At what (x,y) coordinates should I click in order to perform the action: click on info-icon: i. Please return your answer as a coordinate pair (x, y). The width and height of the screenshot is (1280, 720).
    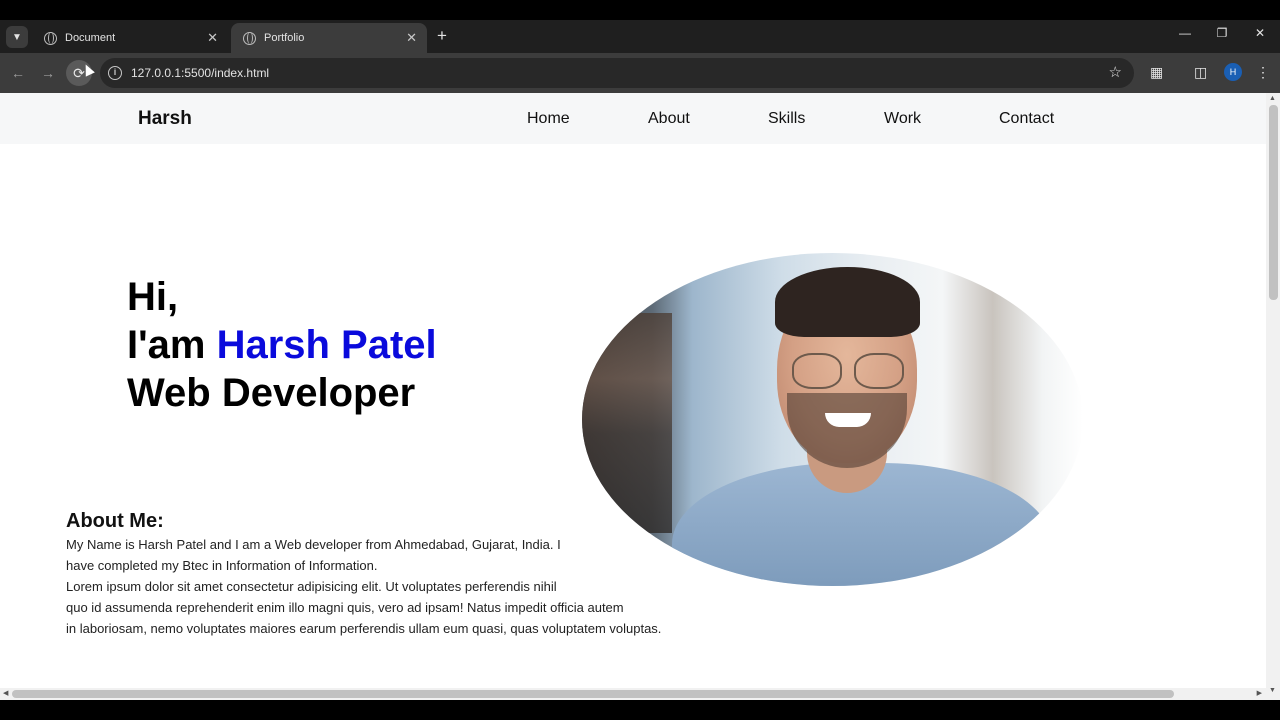
    Looking at the image, I should click on (115, 73).